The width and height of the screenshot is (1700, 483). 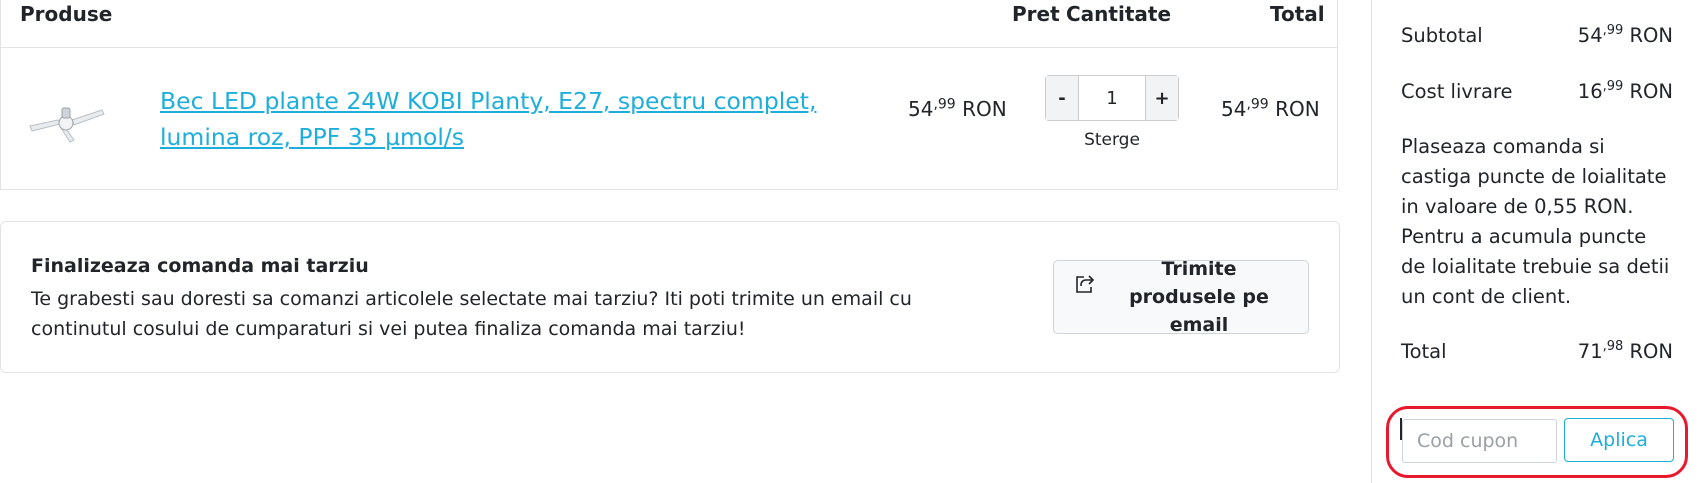 I want to click on header-total: Total, so click(x=1297, y=14).